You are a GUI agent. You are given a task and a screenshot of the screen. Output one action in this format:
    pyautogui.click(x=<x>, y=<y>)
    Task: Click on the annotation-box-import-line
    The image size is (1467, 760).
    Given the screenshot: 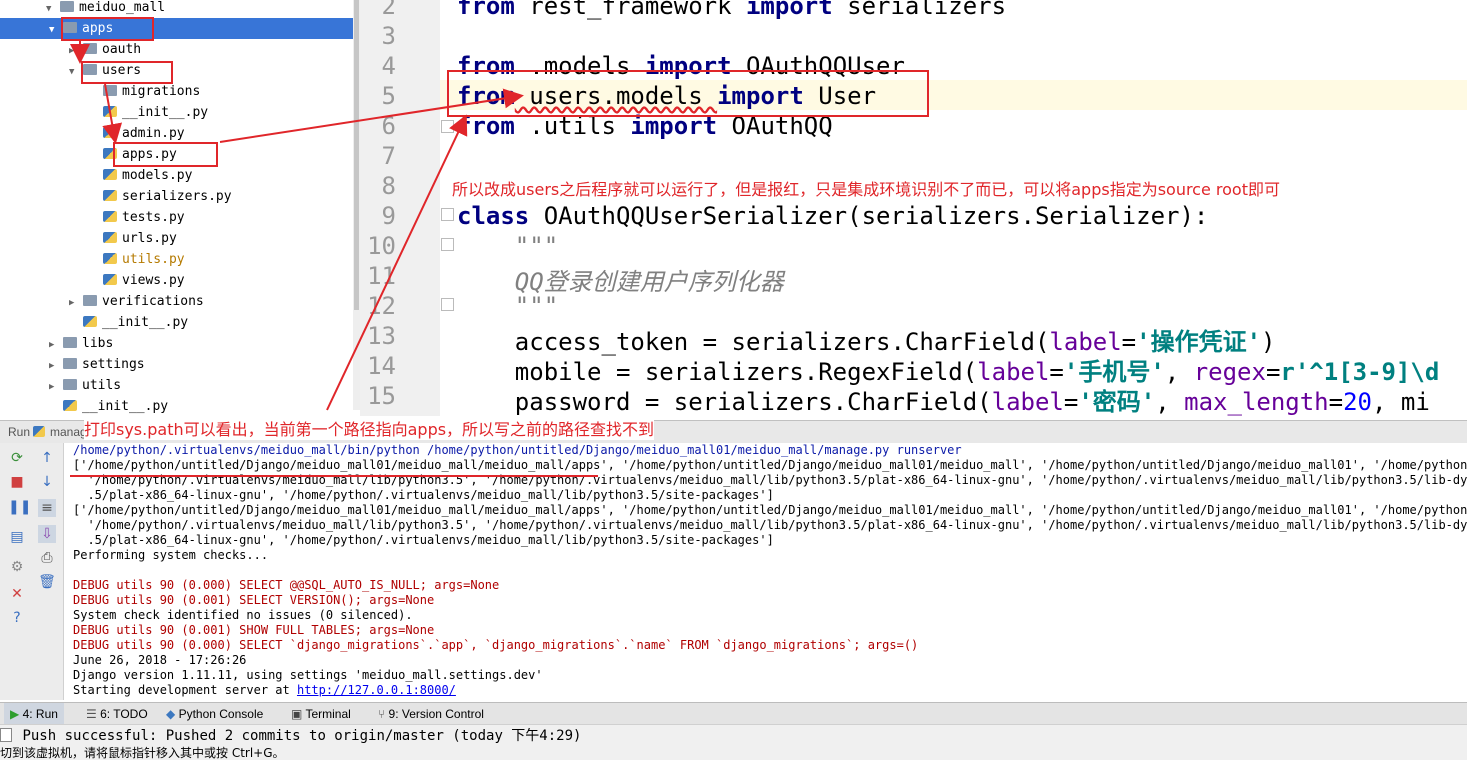 What is the action you would take?
    pyautogui.click(x=688, y=93)
    